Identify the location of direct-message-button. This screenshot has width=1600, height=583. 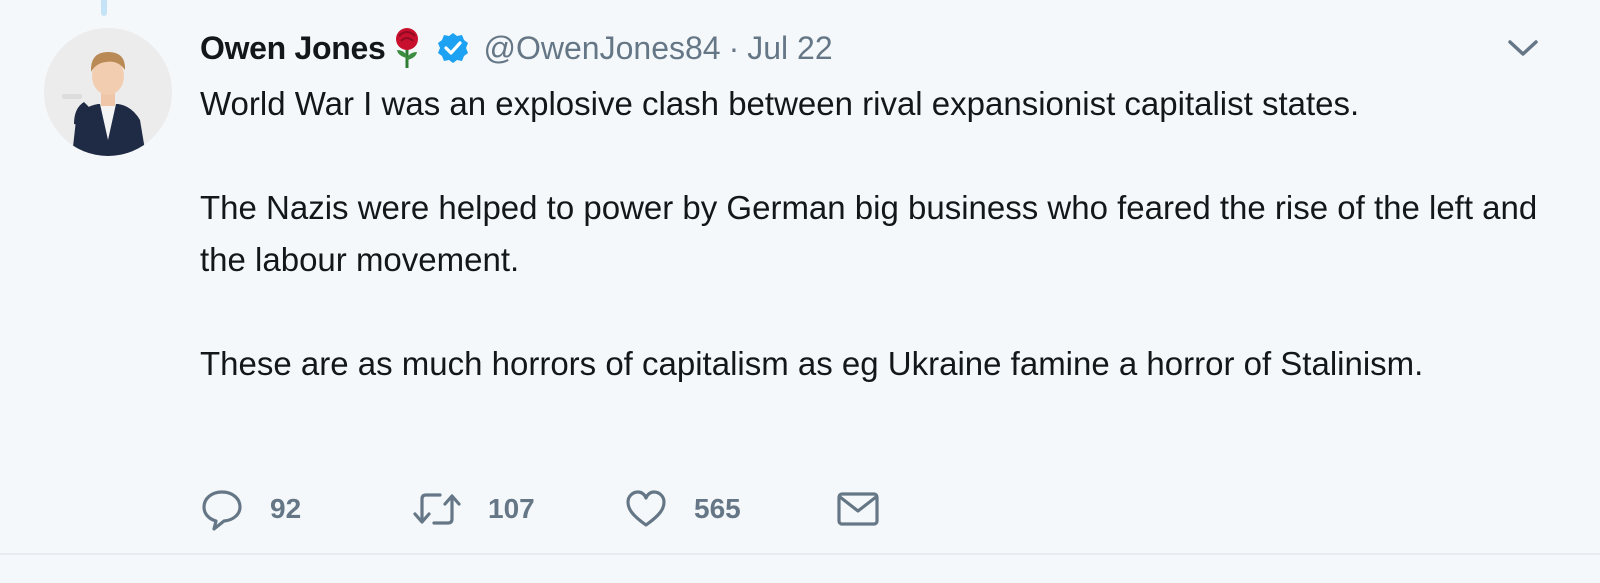
(858, 509).